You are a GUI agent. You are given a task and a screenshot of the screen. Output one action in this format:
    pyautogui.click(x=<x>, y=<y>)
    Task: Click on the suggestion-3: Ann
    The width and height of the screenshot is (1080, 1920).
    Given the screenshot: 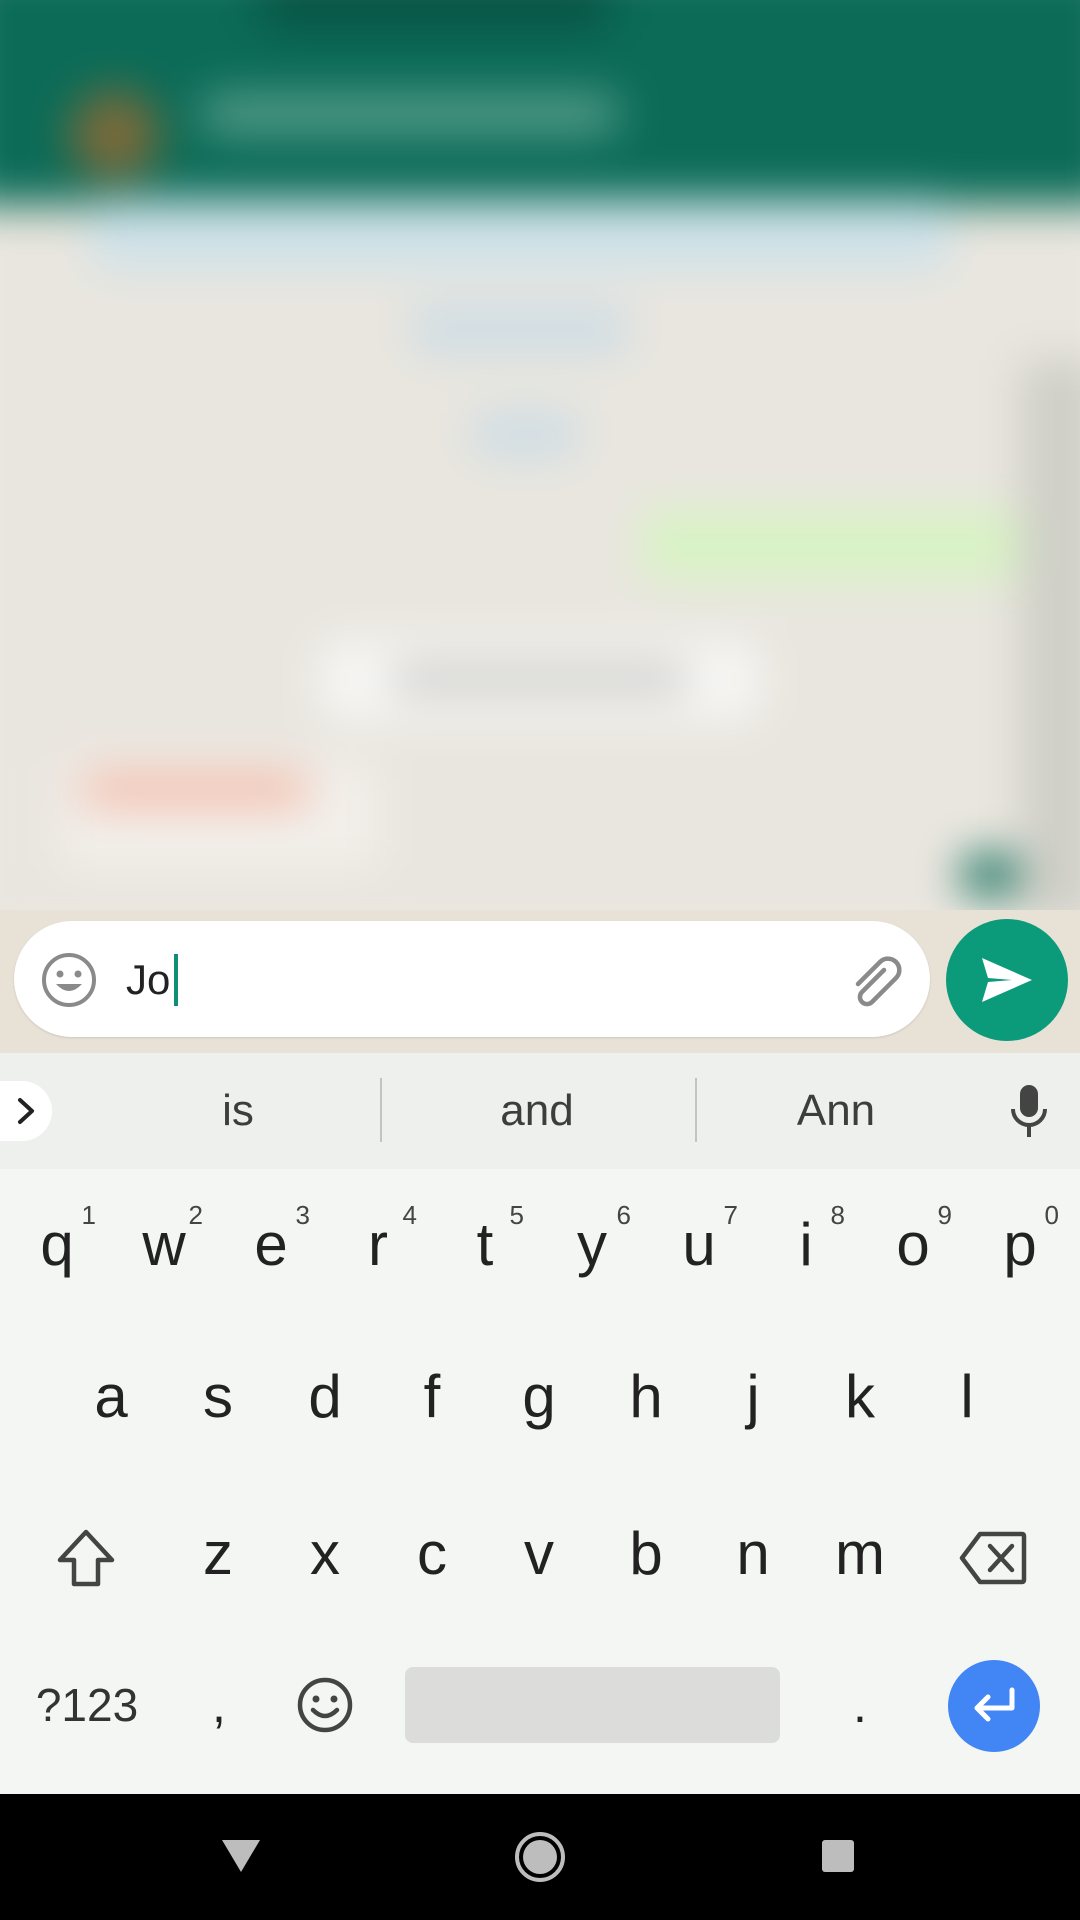 What is the action you would take?
    pyautogui.click(x=836, y=1111)
    